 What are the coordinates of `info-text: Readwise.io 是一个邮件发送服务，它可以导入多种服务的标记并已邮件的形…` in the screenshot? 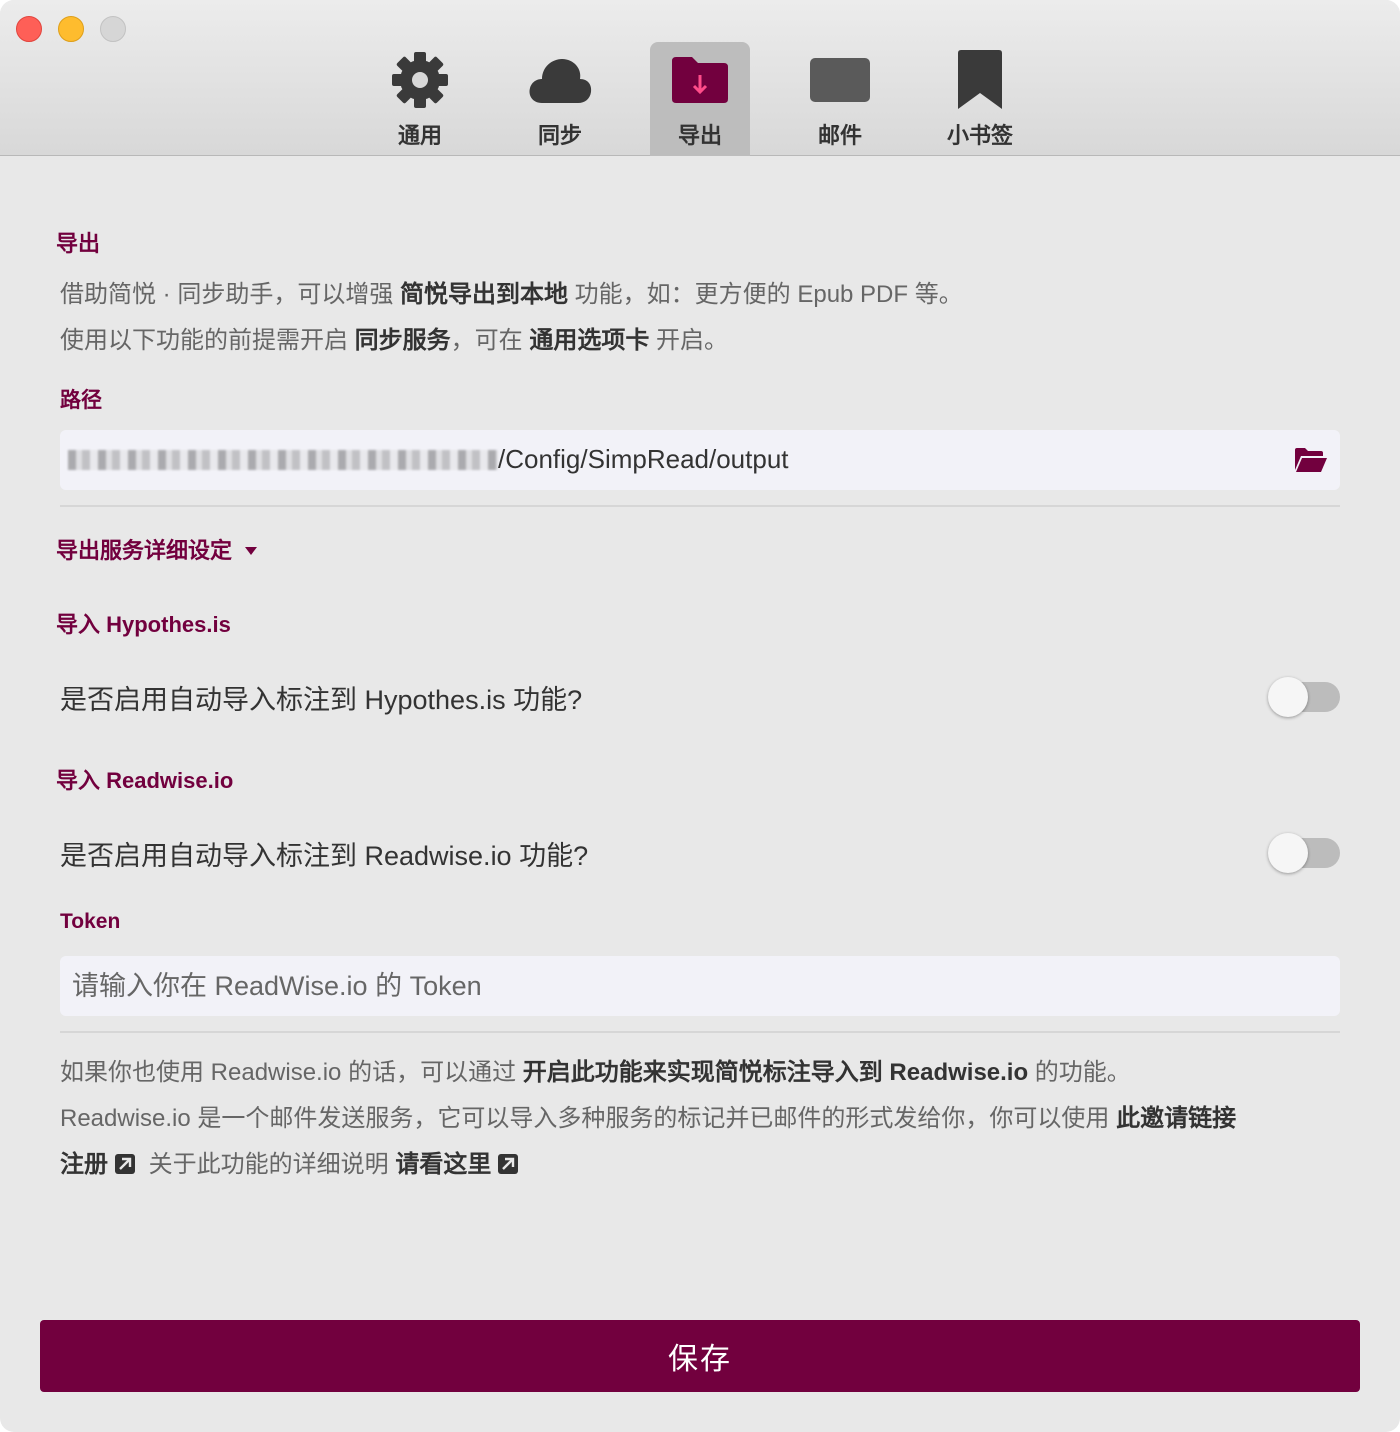 It's located at (588, 1118).